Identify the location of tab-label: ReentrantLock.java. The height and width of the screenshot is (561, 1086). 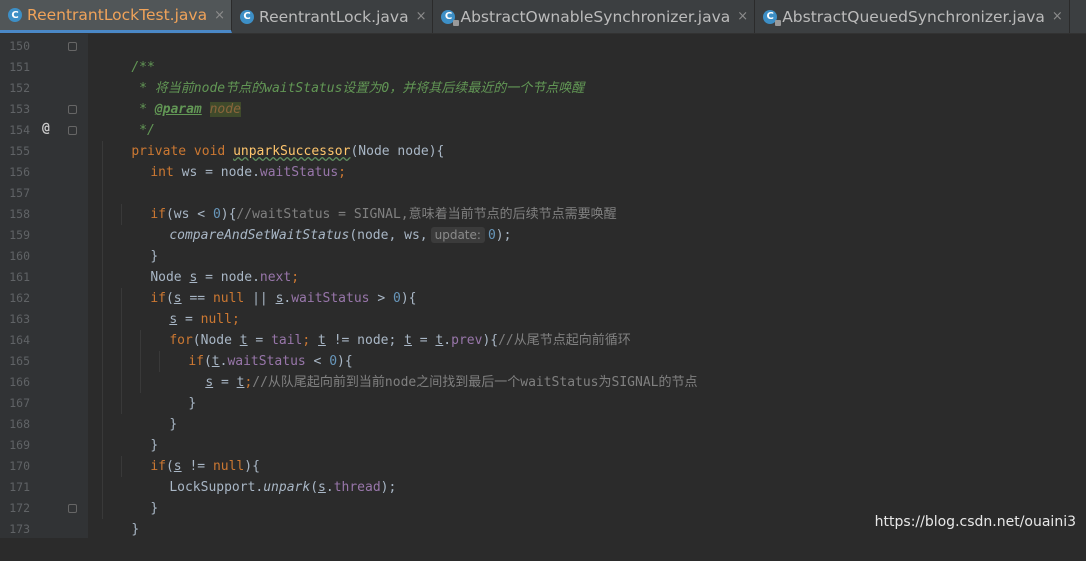
(334, 17).